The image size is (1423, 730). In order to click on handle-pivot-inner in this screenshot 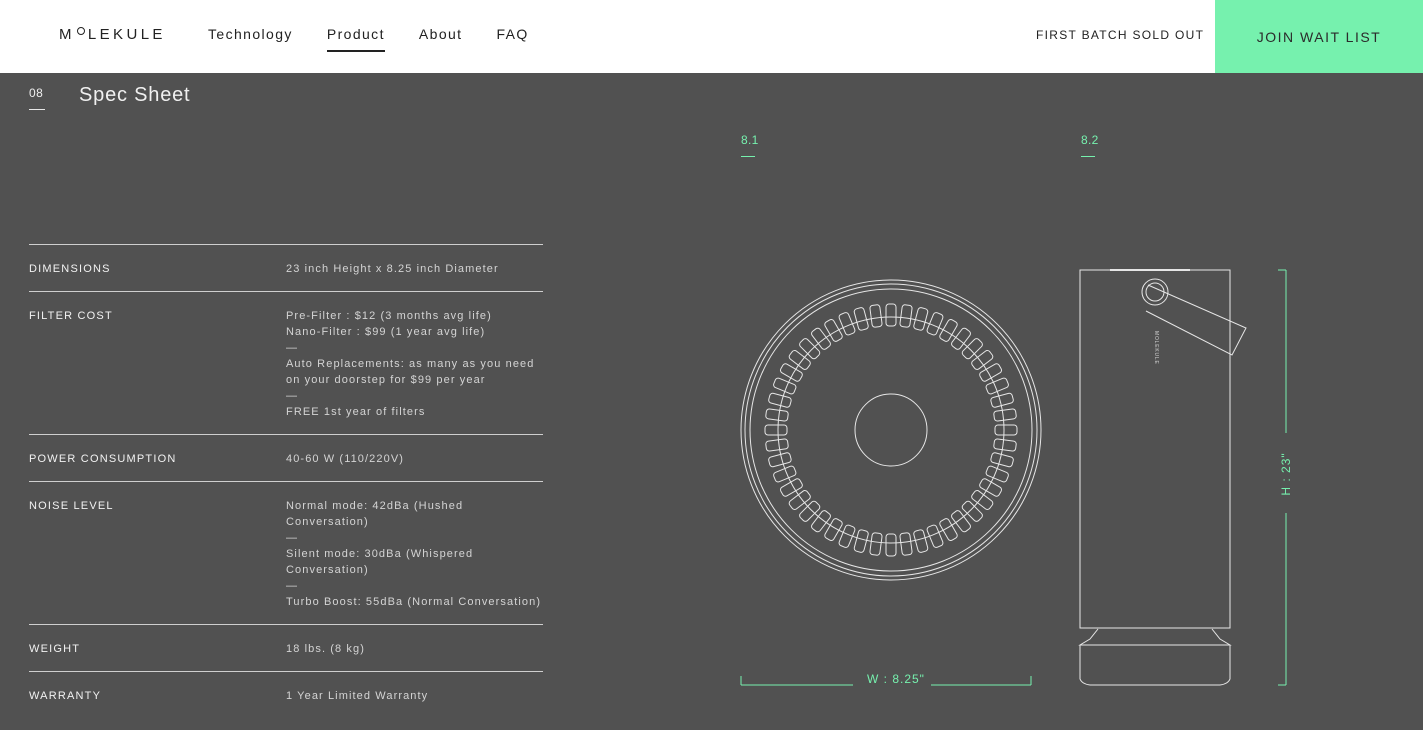, I will do `click(1155, 292)`.